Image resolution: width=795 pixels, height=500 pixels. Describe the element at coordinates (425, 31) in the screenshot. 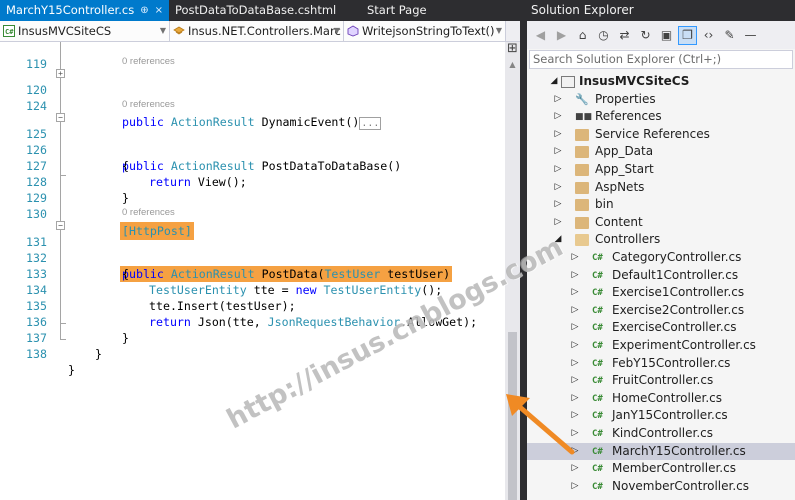

I see `member-dropdown: WritejsonStringToText() ▼` at that location.